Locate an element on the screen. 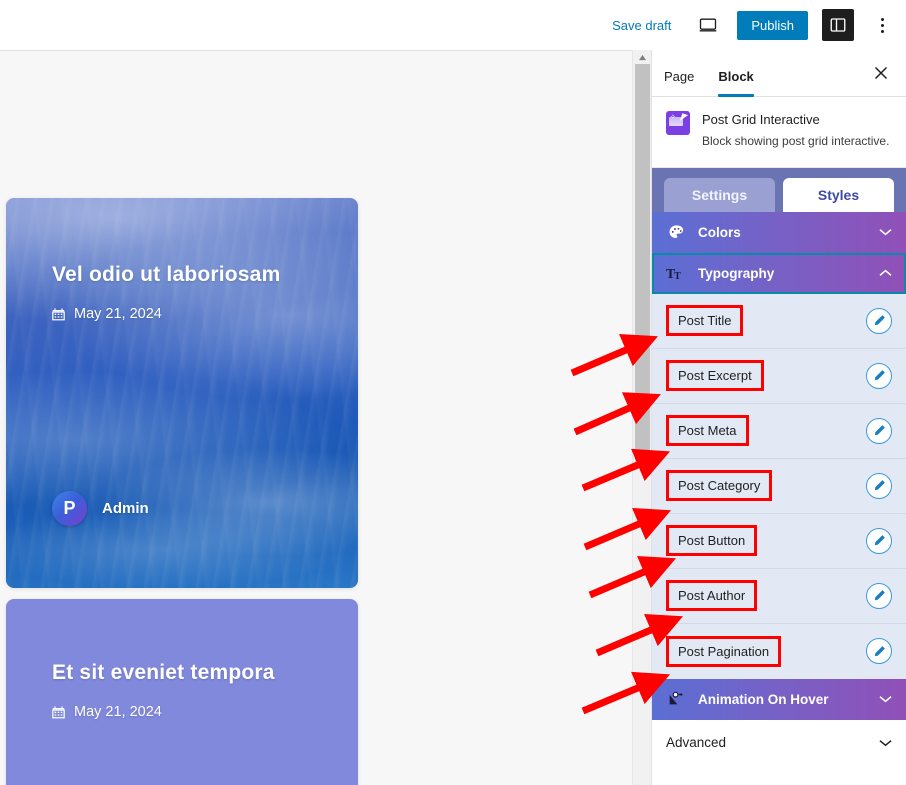 The image size is (906, 785). post-card: Et sit eveniet tempora May 21, 2024 is located at coordinates (182, 692).